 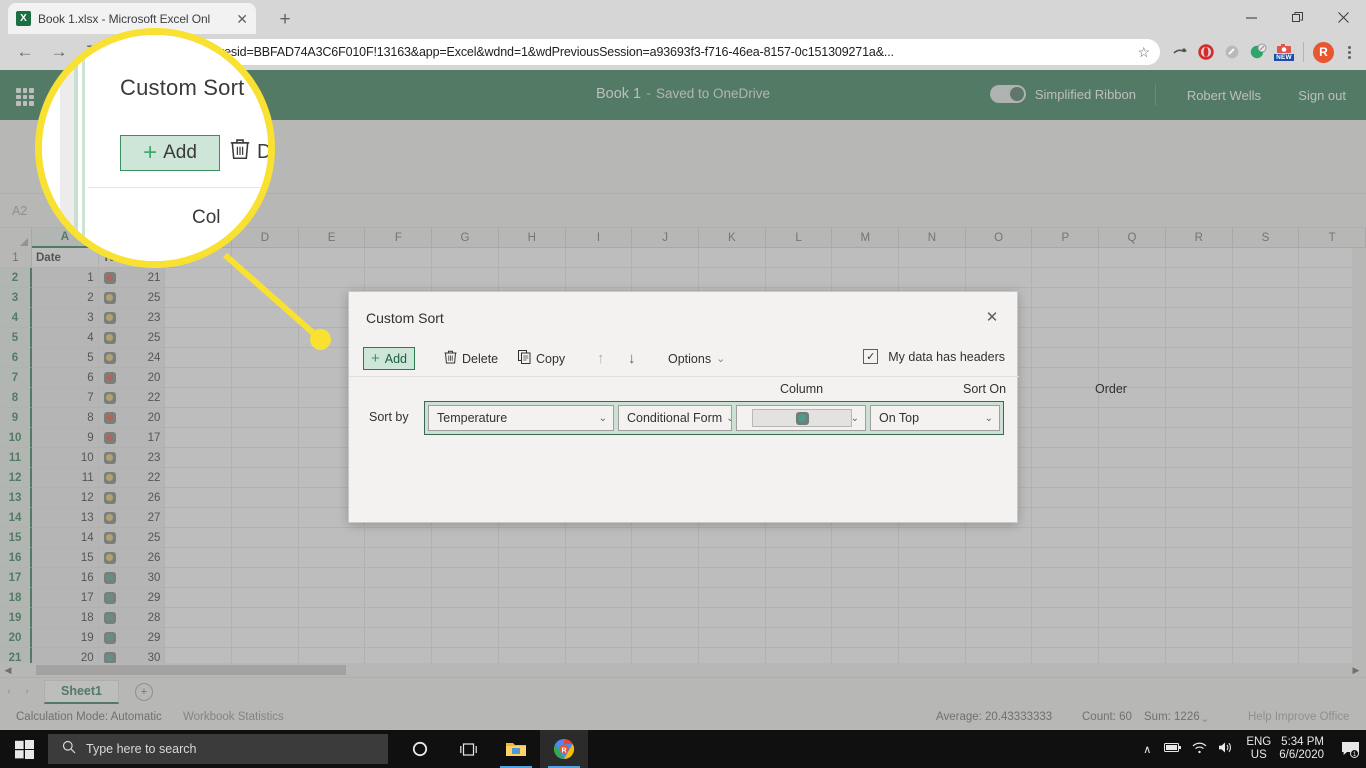 What do you see at coordinates (799, 655) in the screenshot?
I see `cell-L21` at bounding box center [799, 655].